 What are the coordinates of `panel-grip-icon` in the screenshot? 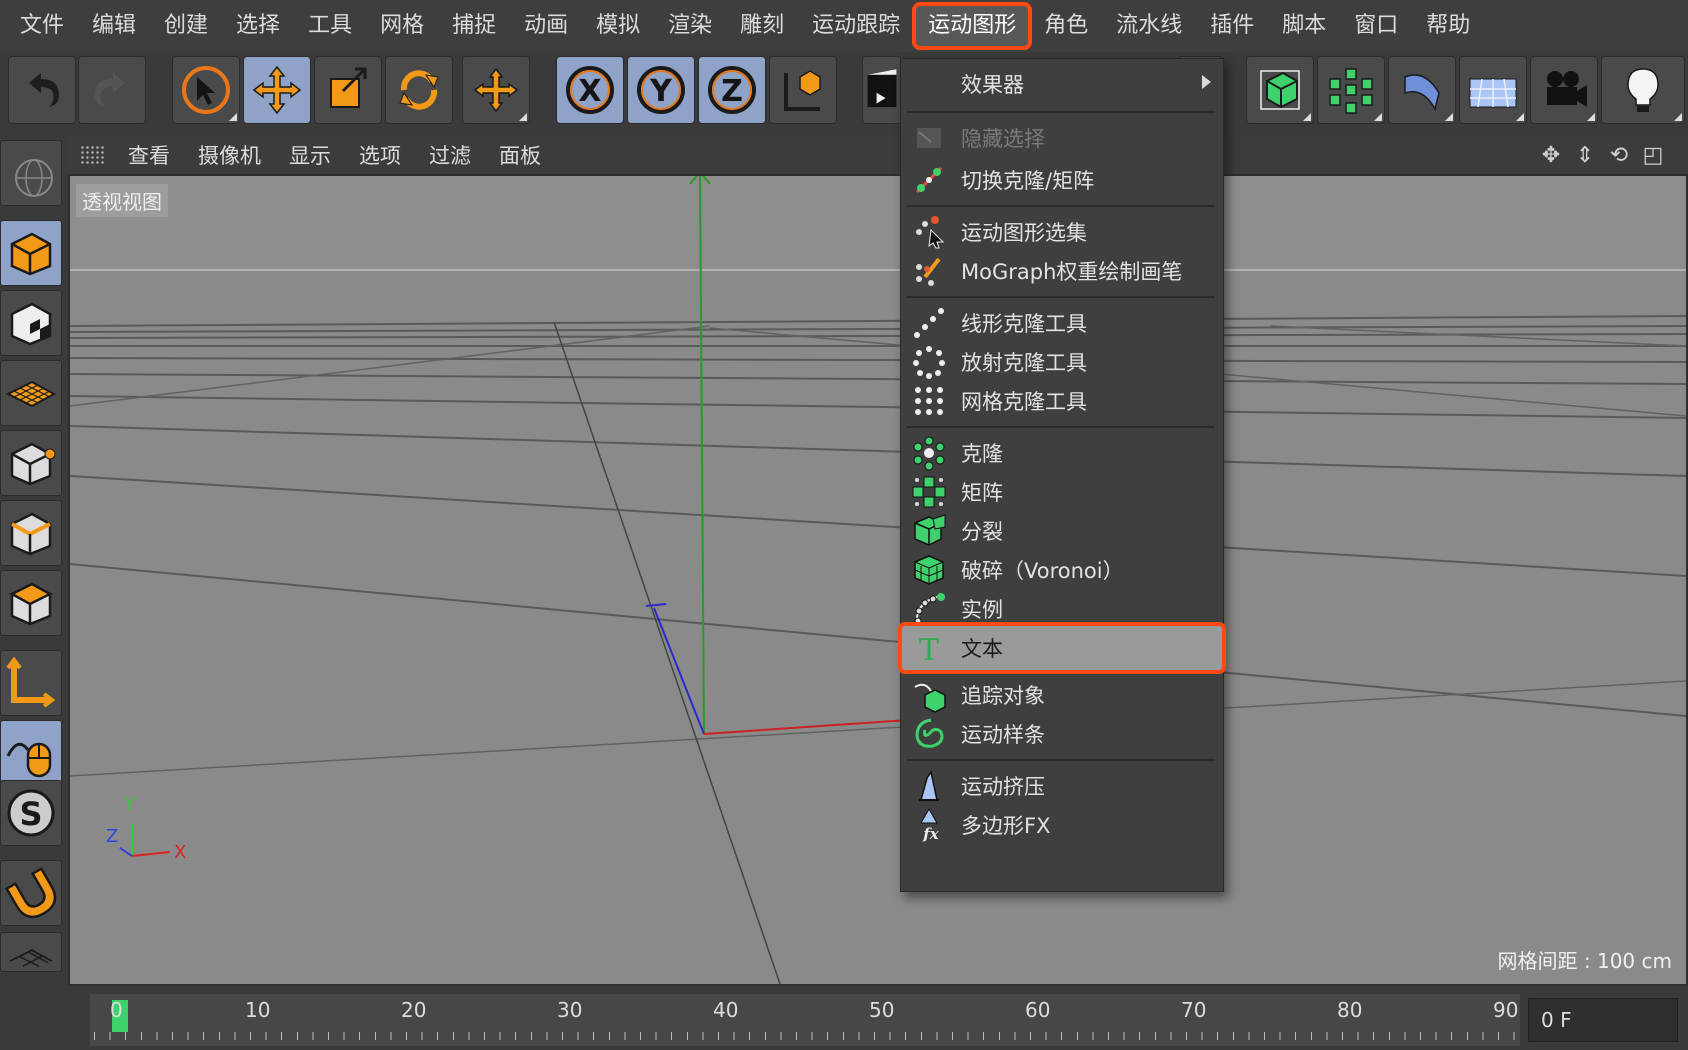 It's located at (92, 155).